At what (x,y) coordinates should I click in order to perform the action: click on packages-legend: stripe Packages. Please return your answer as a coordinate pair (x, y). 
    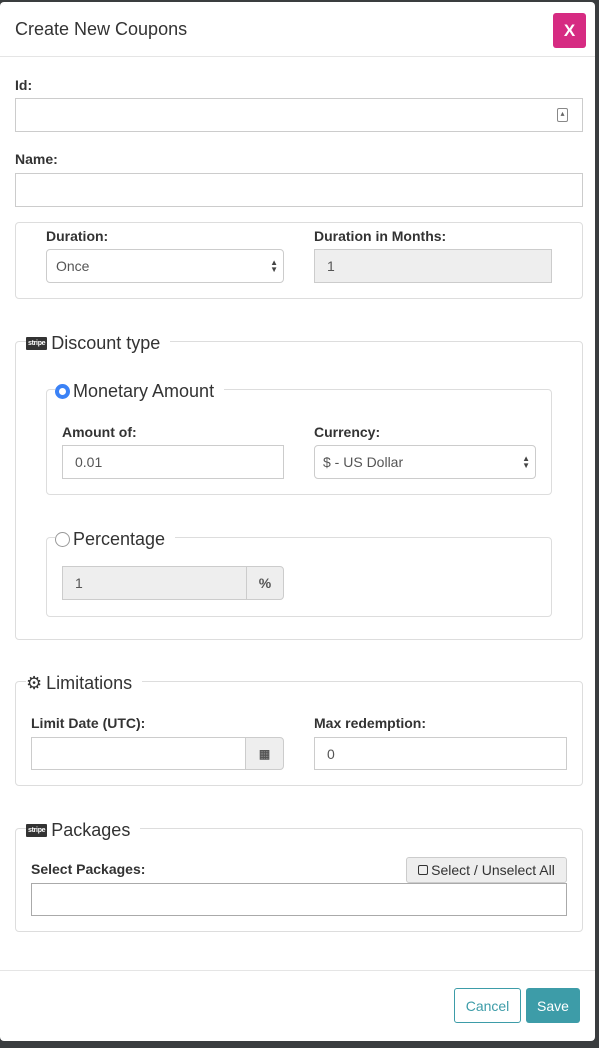
    Looking at the image, I should click on (83, 830).